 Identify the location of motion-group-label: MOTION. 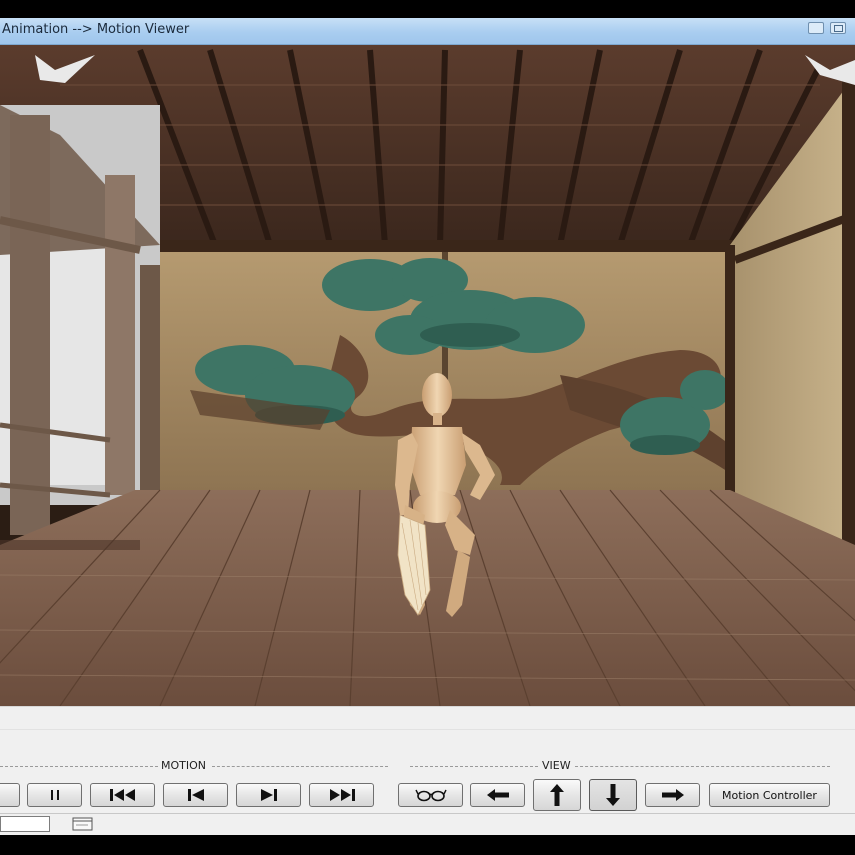
(183, 765).